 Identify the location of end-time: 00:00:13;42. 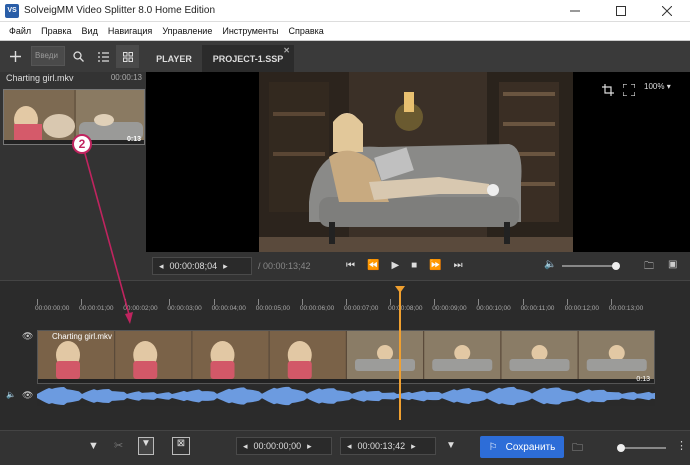
(381, 446).